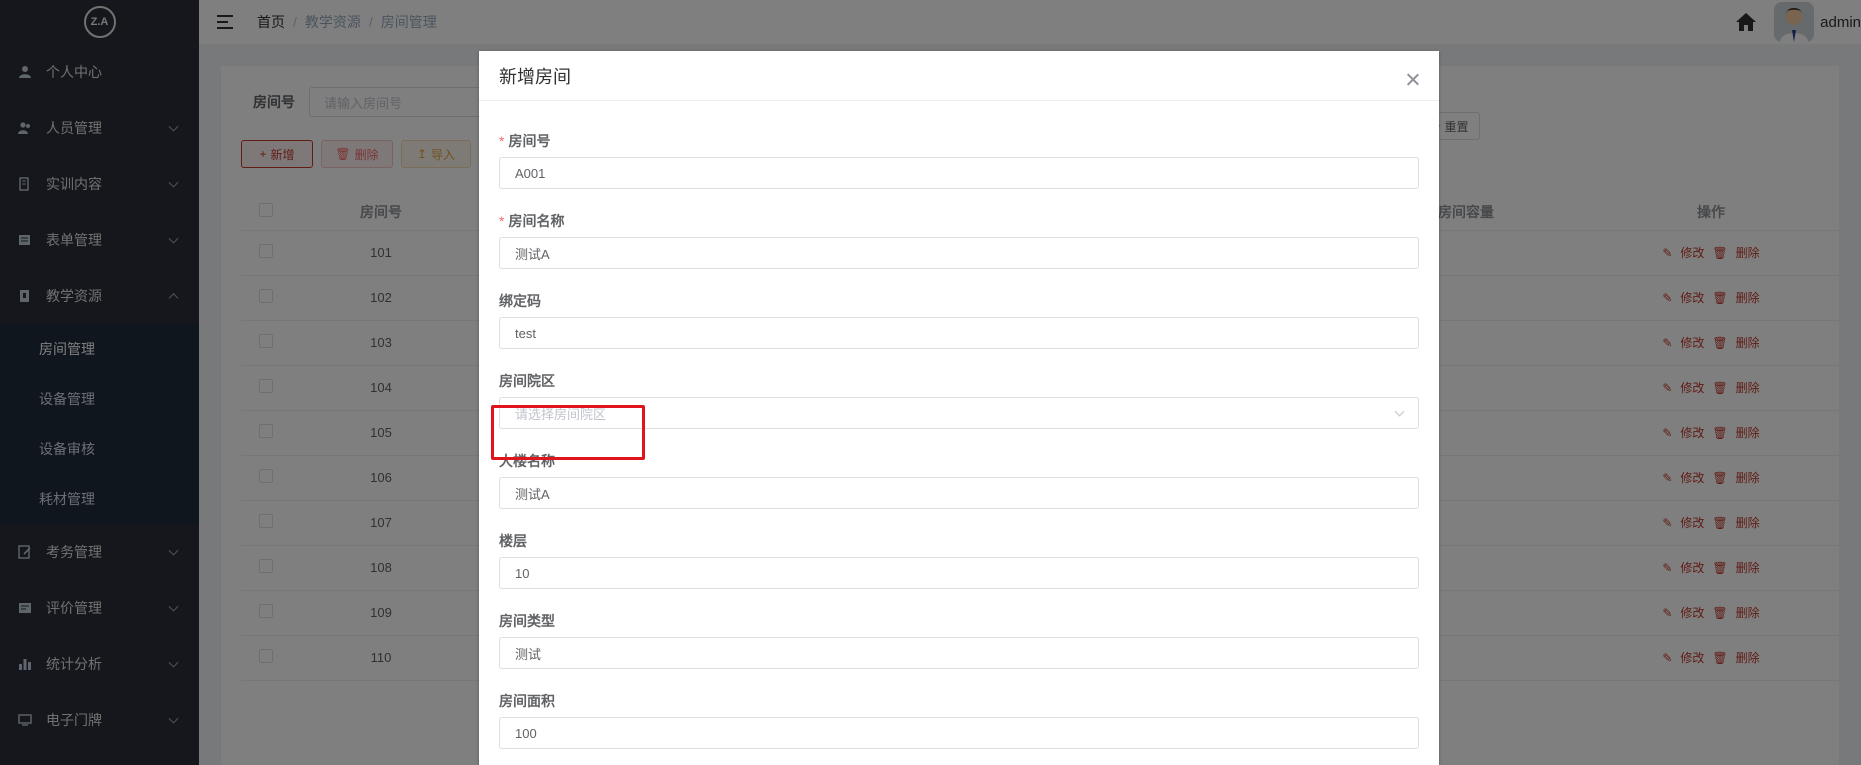 This screenshot has width=1861, height=765. I want to click on form-item-room-type: 房间类型 测试, so click(959, 640).